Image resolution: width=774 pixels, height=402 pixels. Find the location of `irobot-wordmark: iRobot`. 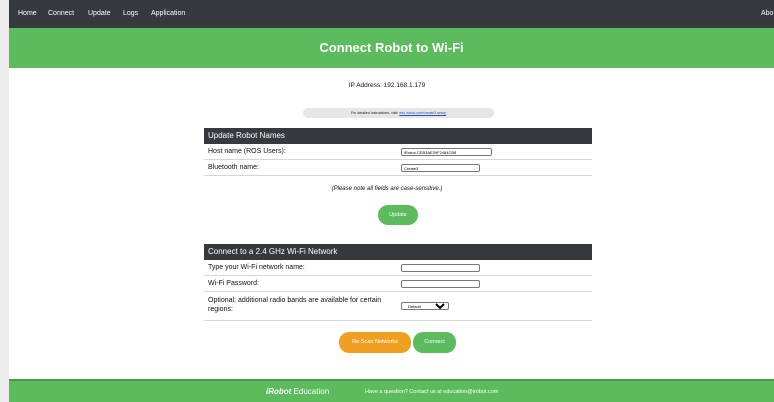

irobot-wordmark: iRobot is located at coordinates (279, 391).